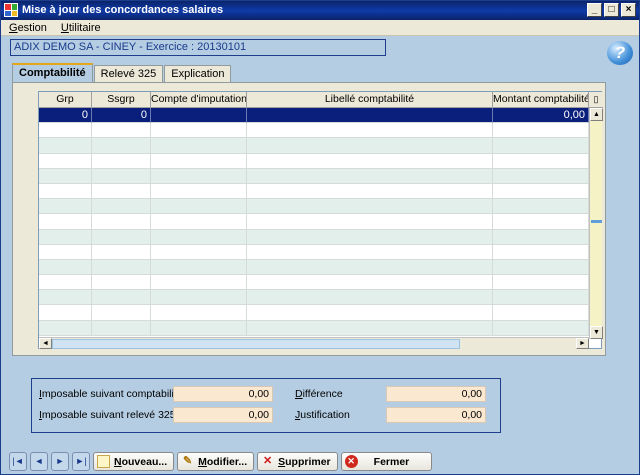 This screenshot has height=475, width=640. I want to click on column-header-libelle: Libellé comptabilité, so click(370, 100).